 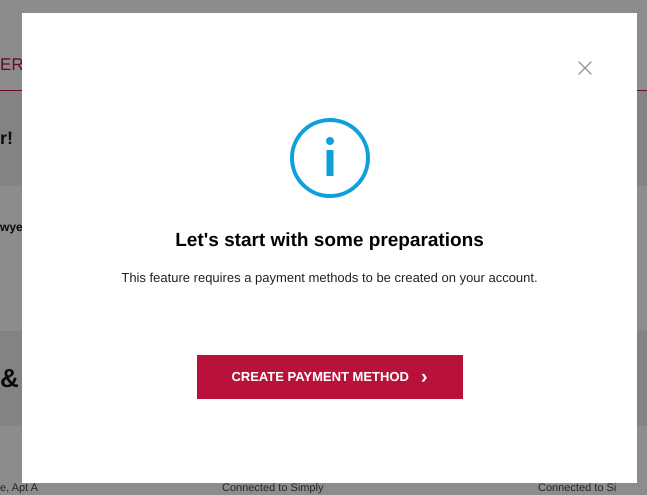 What do you see at coordinates (329, 277) in the screenshot?
I see `dialog-message: This feature requires a payment methods to be created on your account.` at bounding box center [329, 277].